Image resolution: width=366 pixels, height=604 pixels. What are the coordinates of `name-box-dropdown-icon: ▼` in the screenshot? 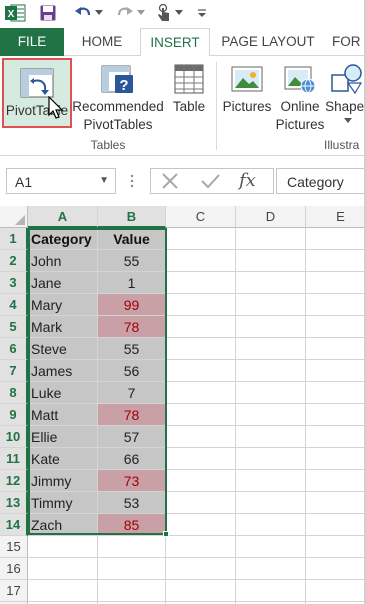 It's located at (104, 180).